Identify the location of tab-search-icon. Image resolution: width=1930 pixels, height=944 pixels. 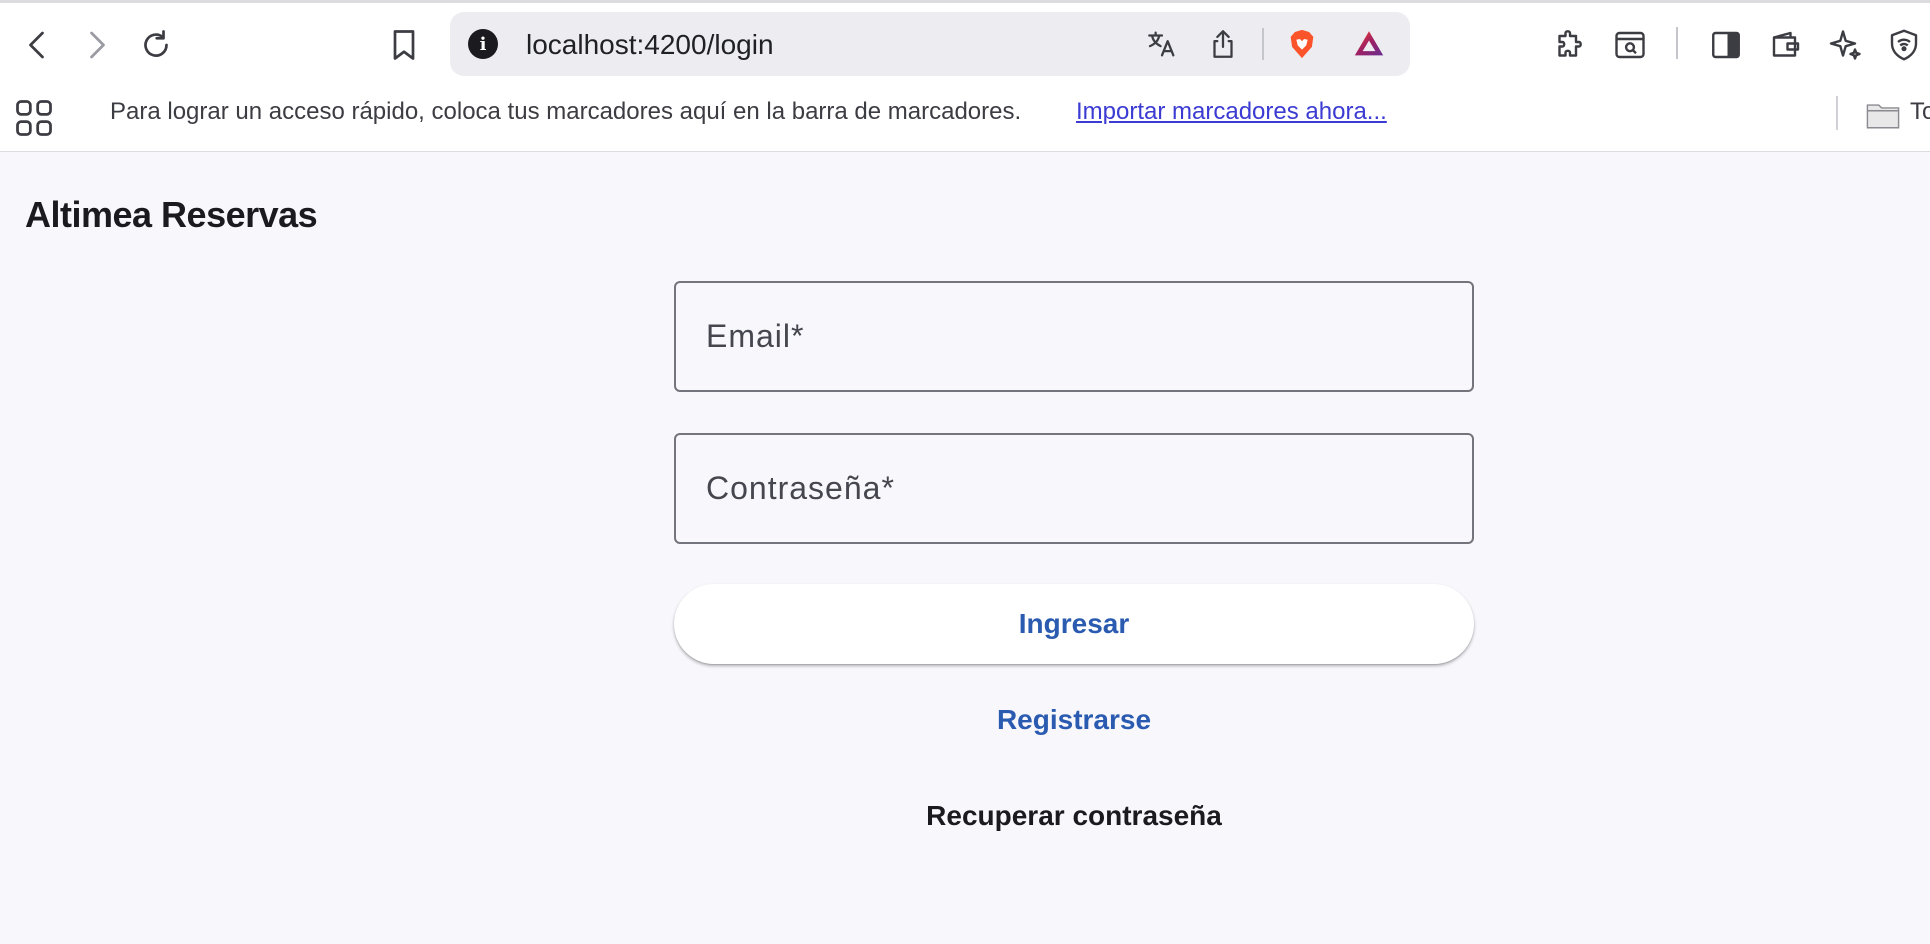
(1630, 45).